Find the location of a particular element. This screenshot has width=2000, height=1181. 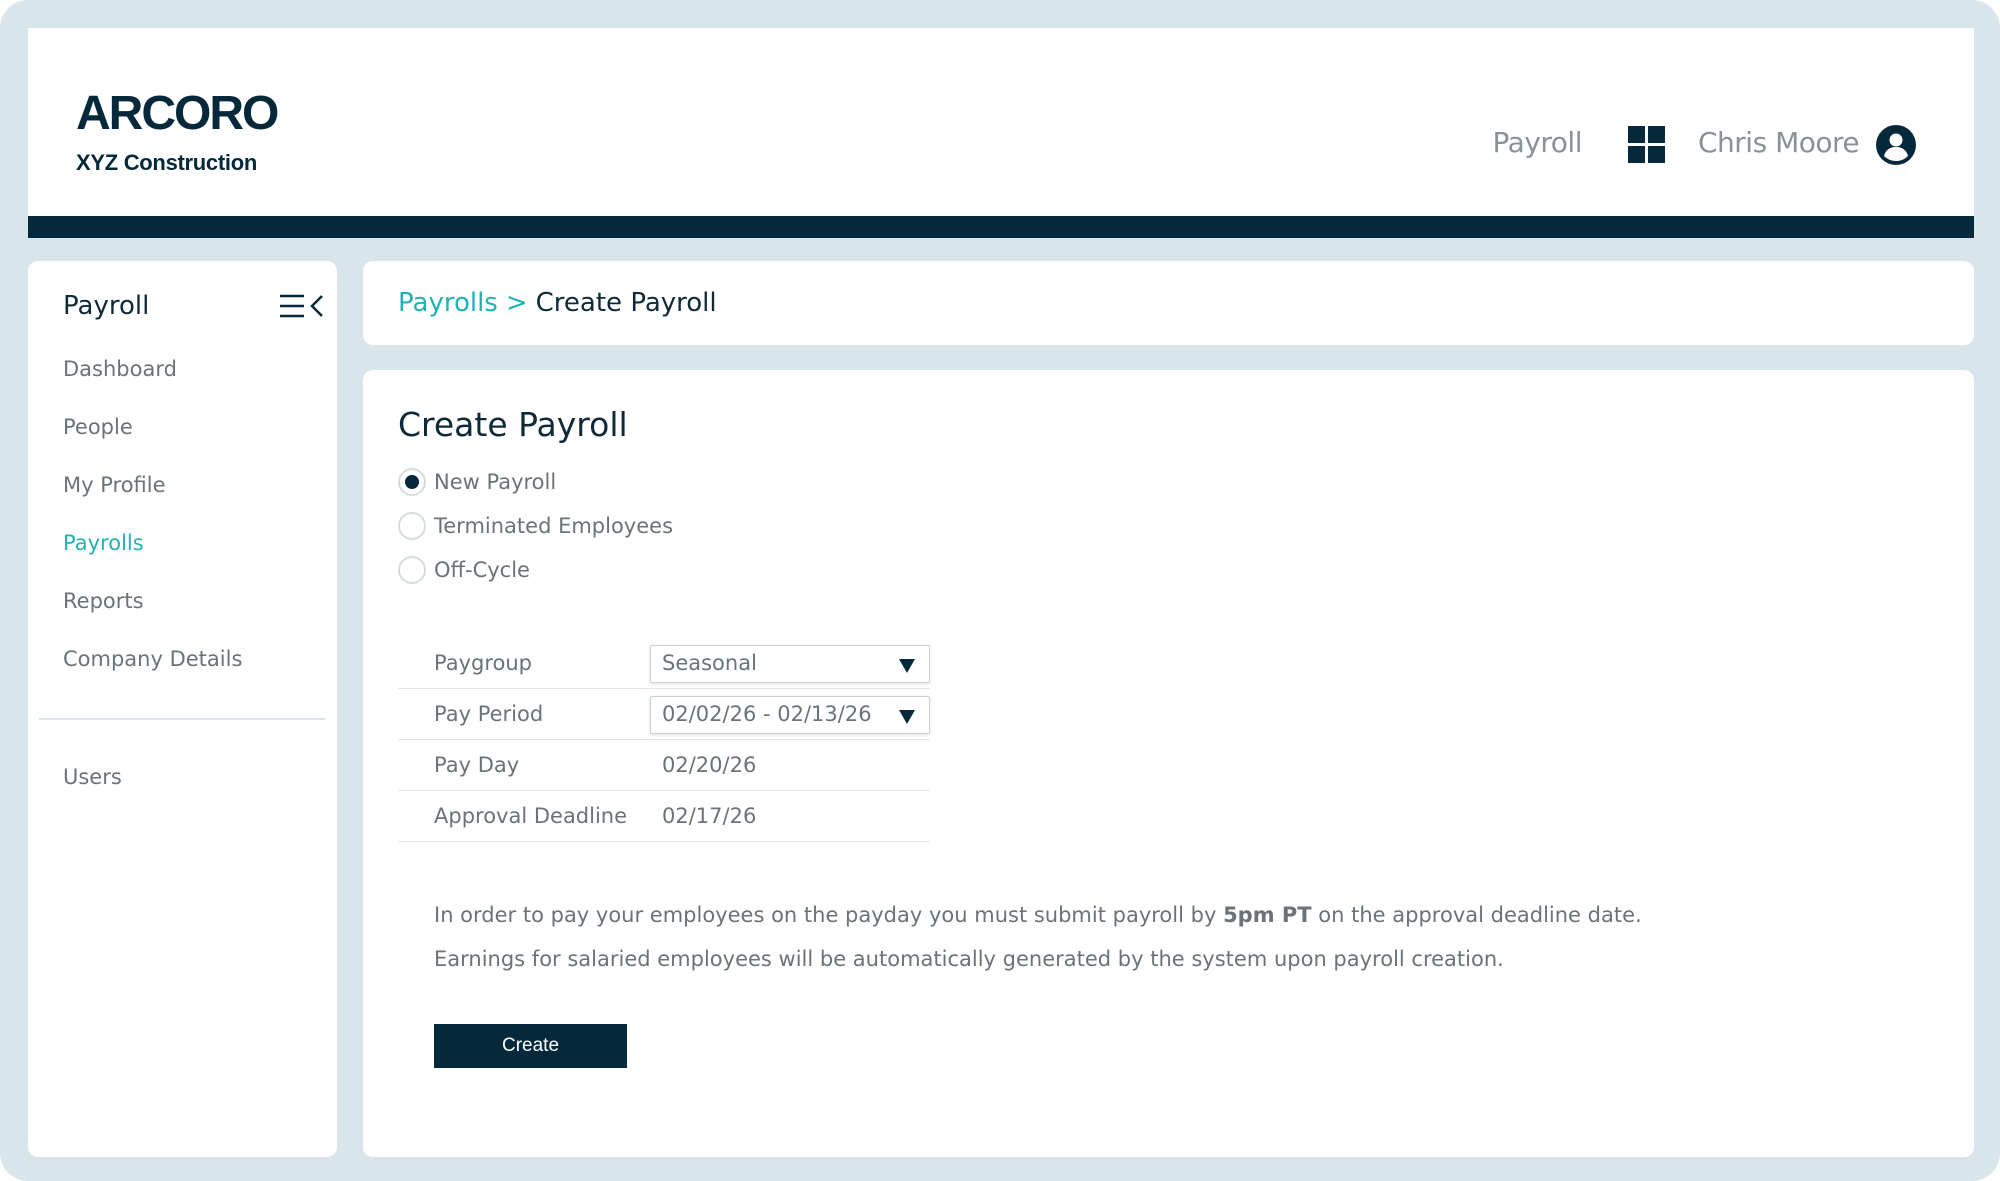

company-name: XYZ Construction is located at coordinates (166, 162).